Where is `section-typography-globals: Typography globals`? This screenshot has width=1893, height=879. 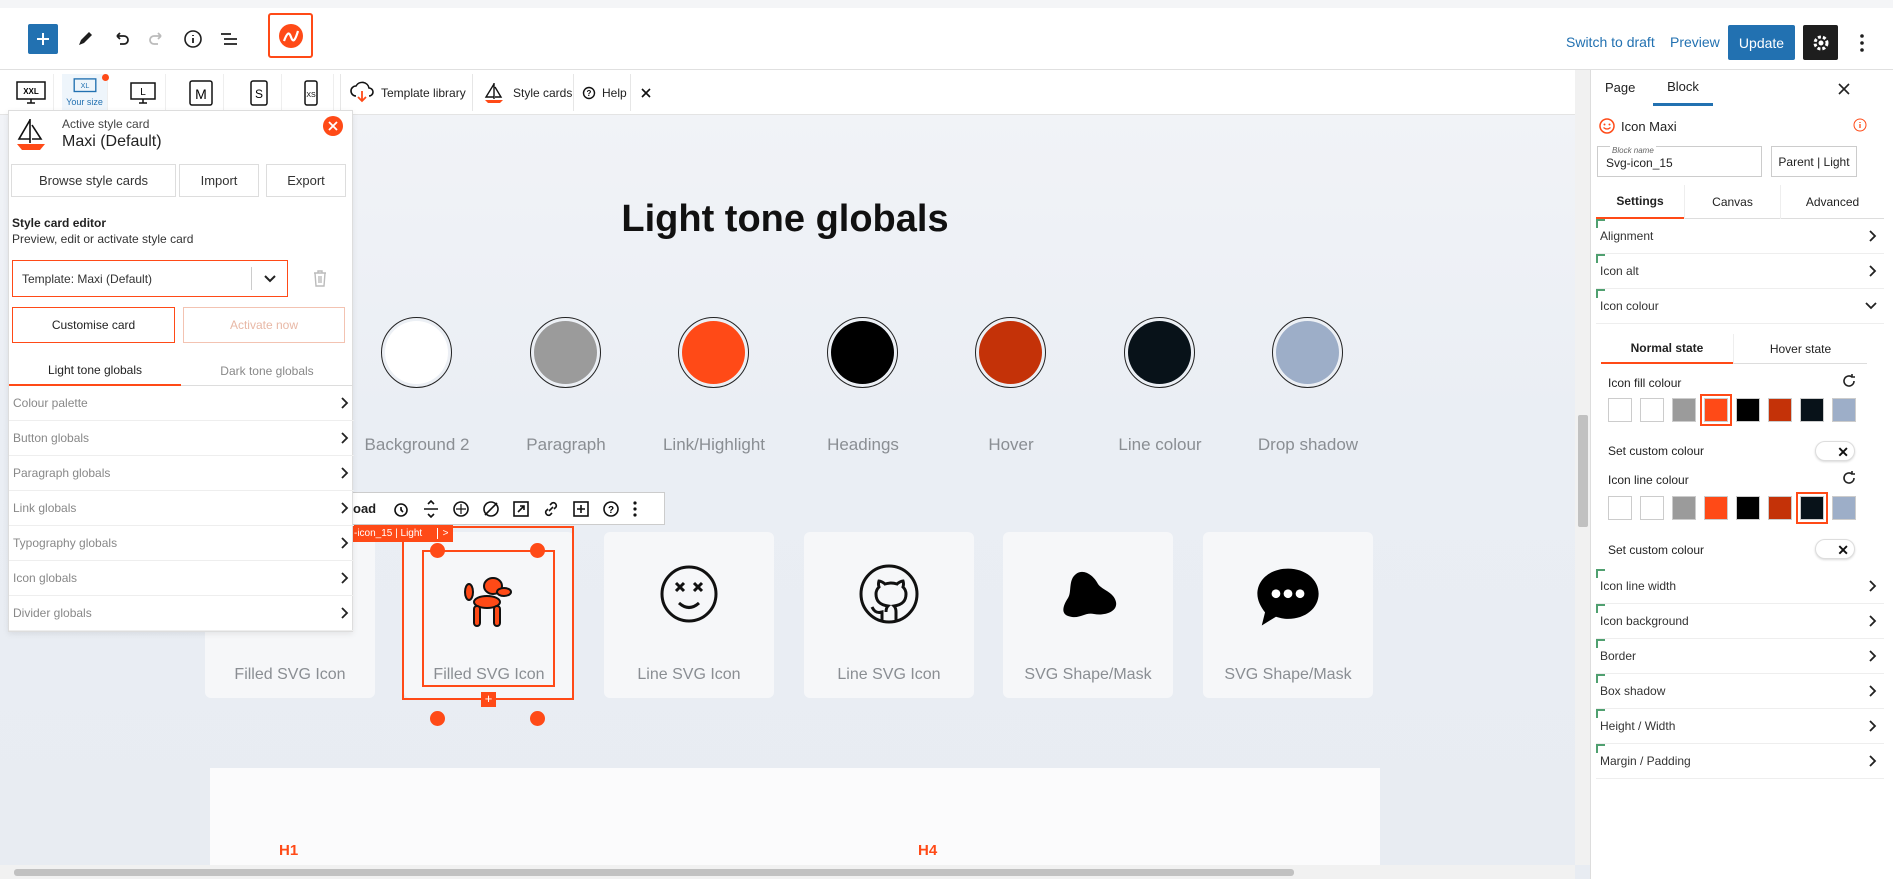 section-typography-globals: Typography globals is located at coordinates (181, 543).